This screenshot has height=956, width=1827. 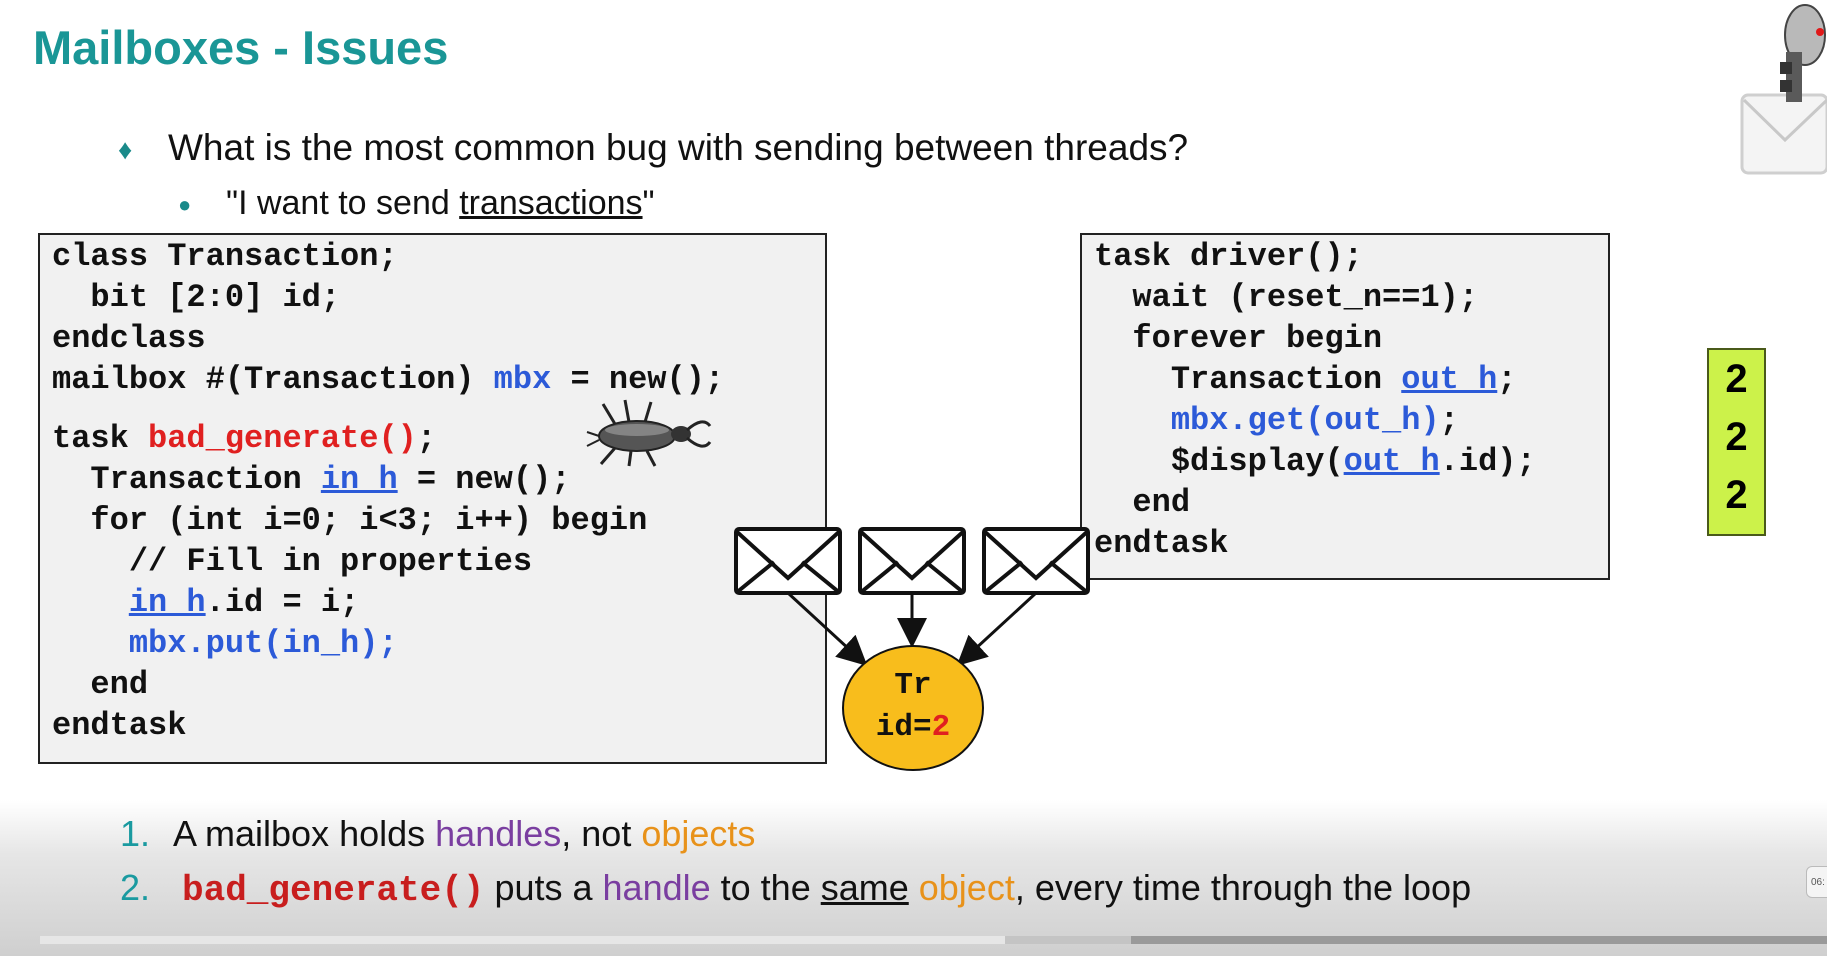 I want to click on object-id-label: id=, so click(x=903, y=727).